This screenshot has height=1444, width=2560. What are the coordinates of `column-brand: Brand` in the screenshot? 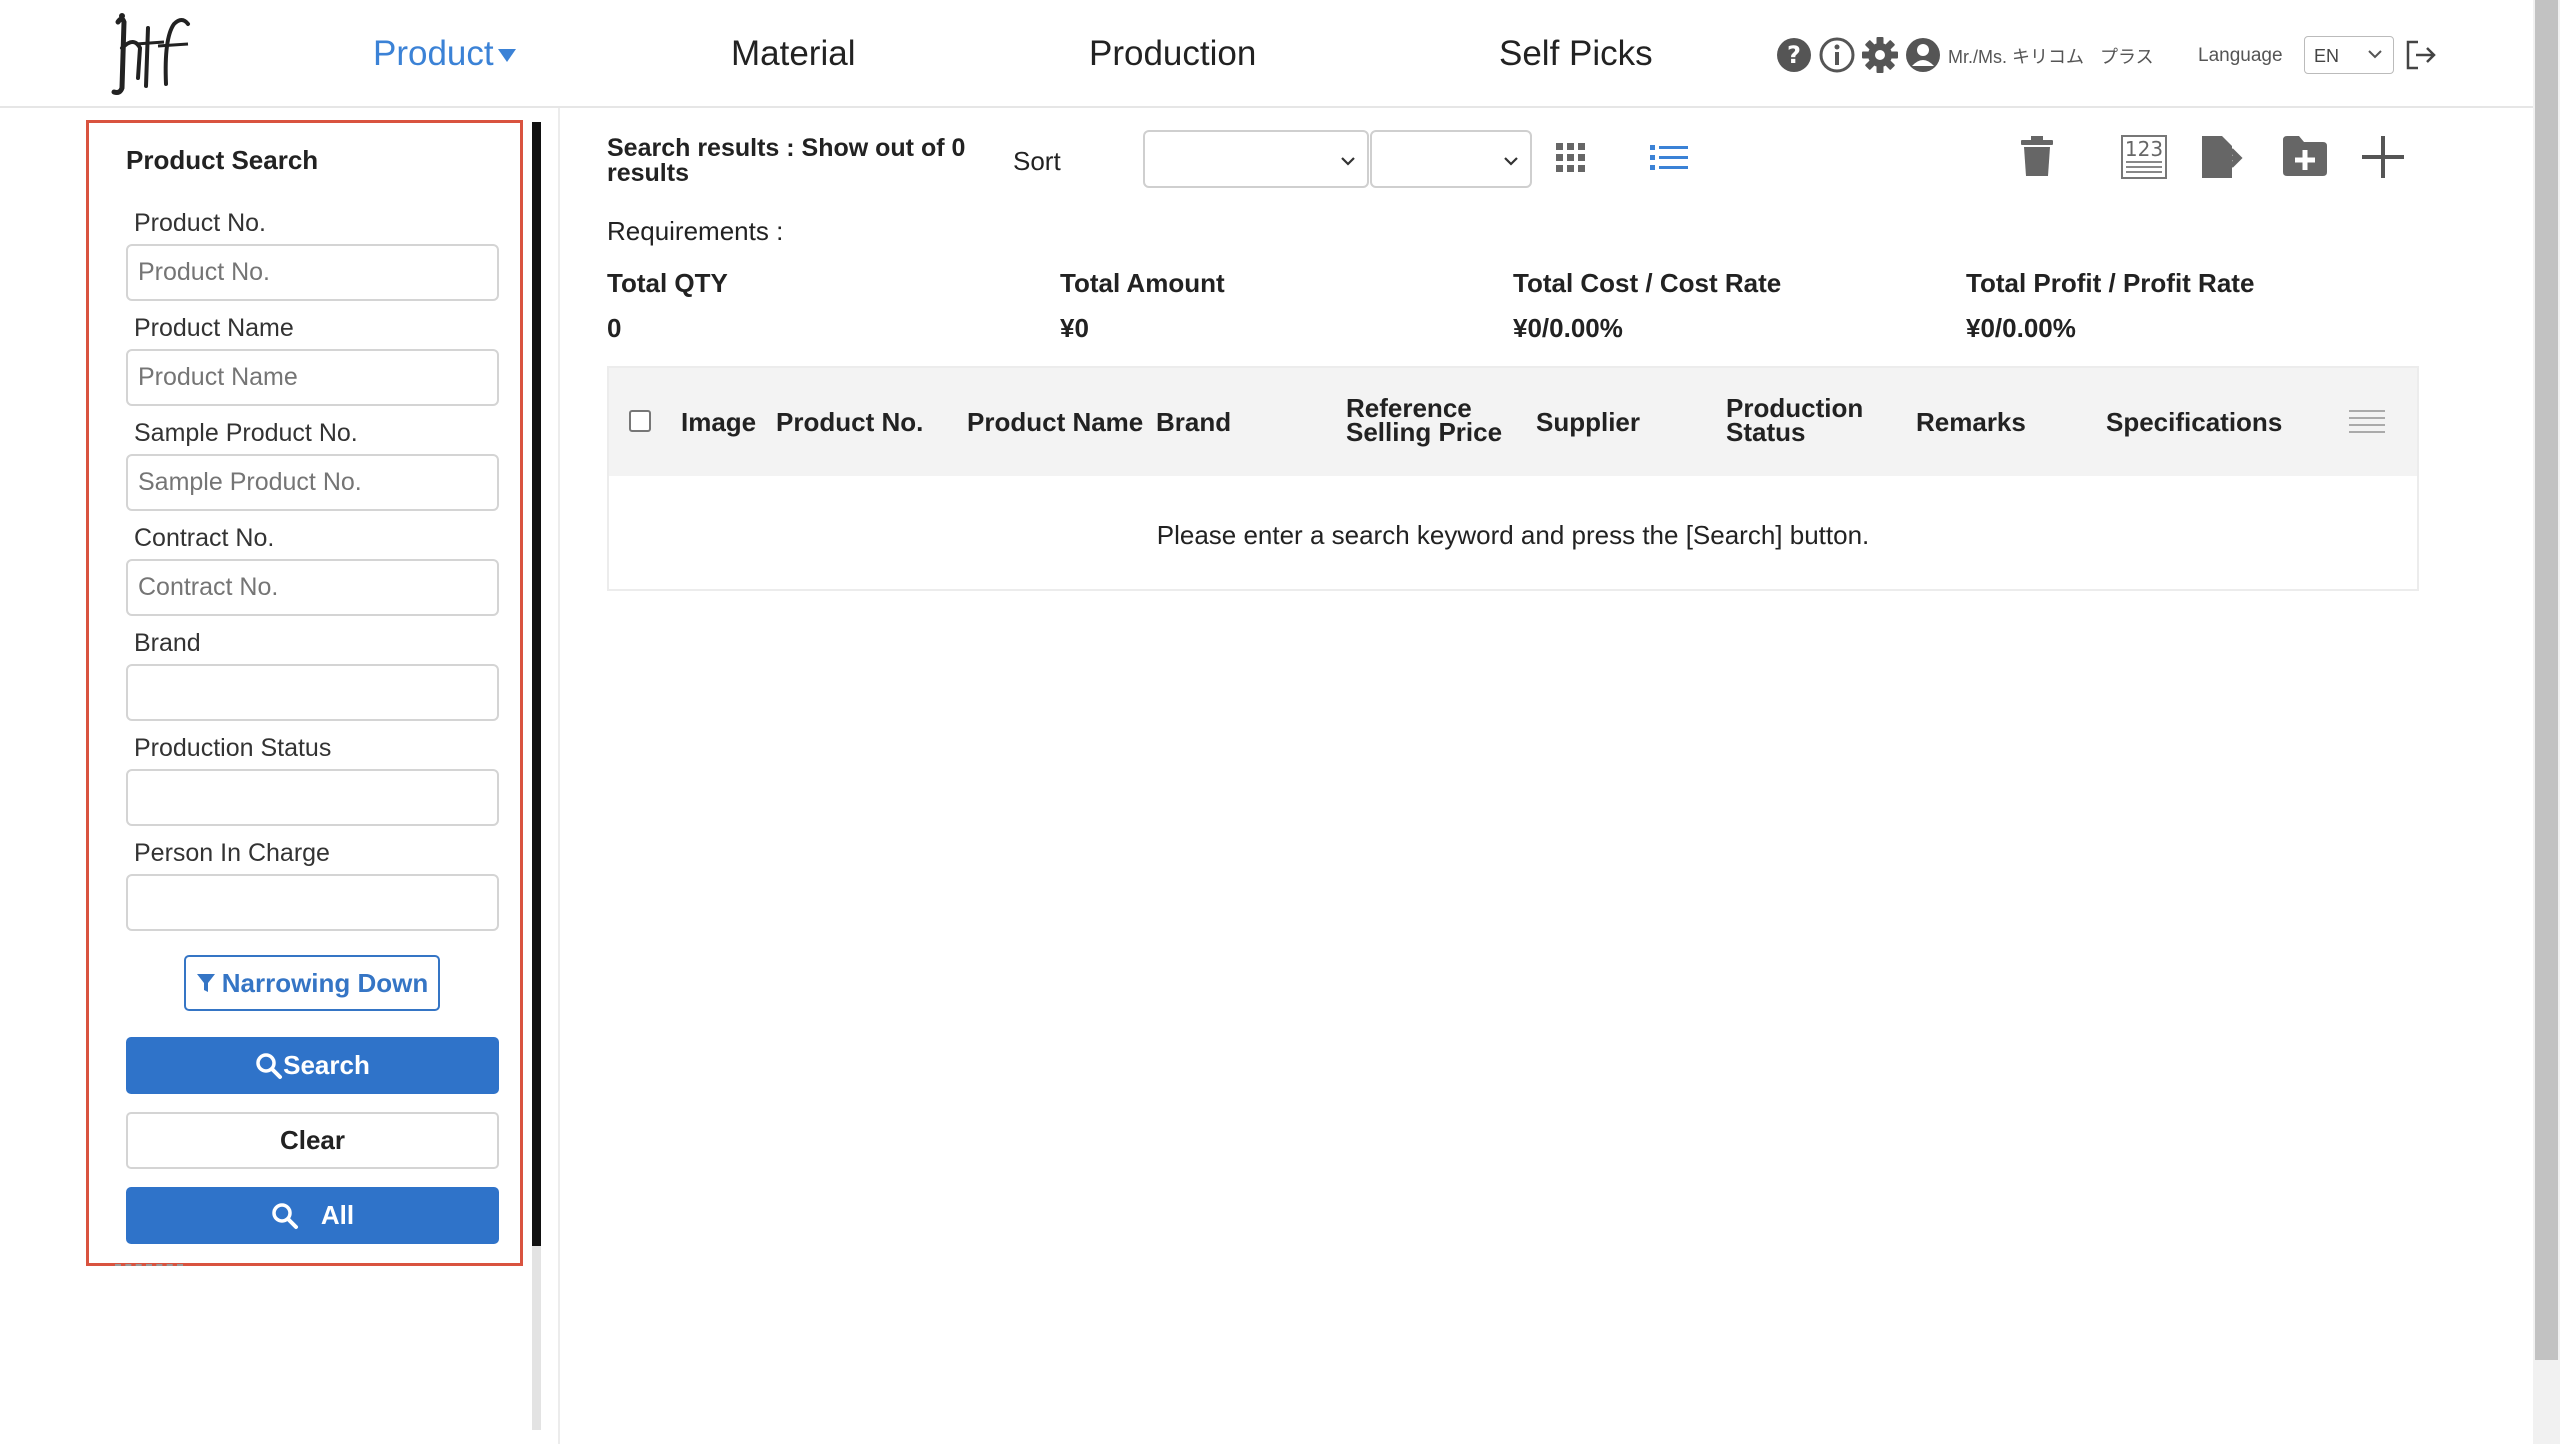 It's located at (1193, 422).